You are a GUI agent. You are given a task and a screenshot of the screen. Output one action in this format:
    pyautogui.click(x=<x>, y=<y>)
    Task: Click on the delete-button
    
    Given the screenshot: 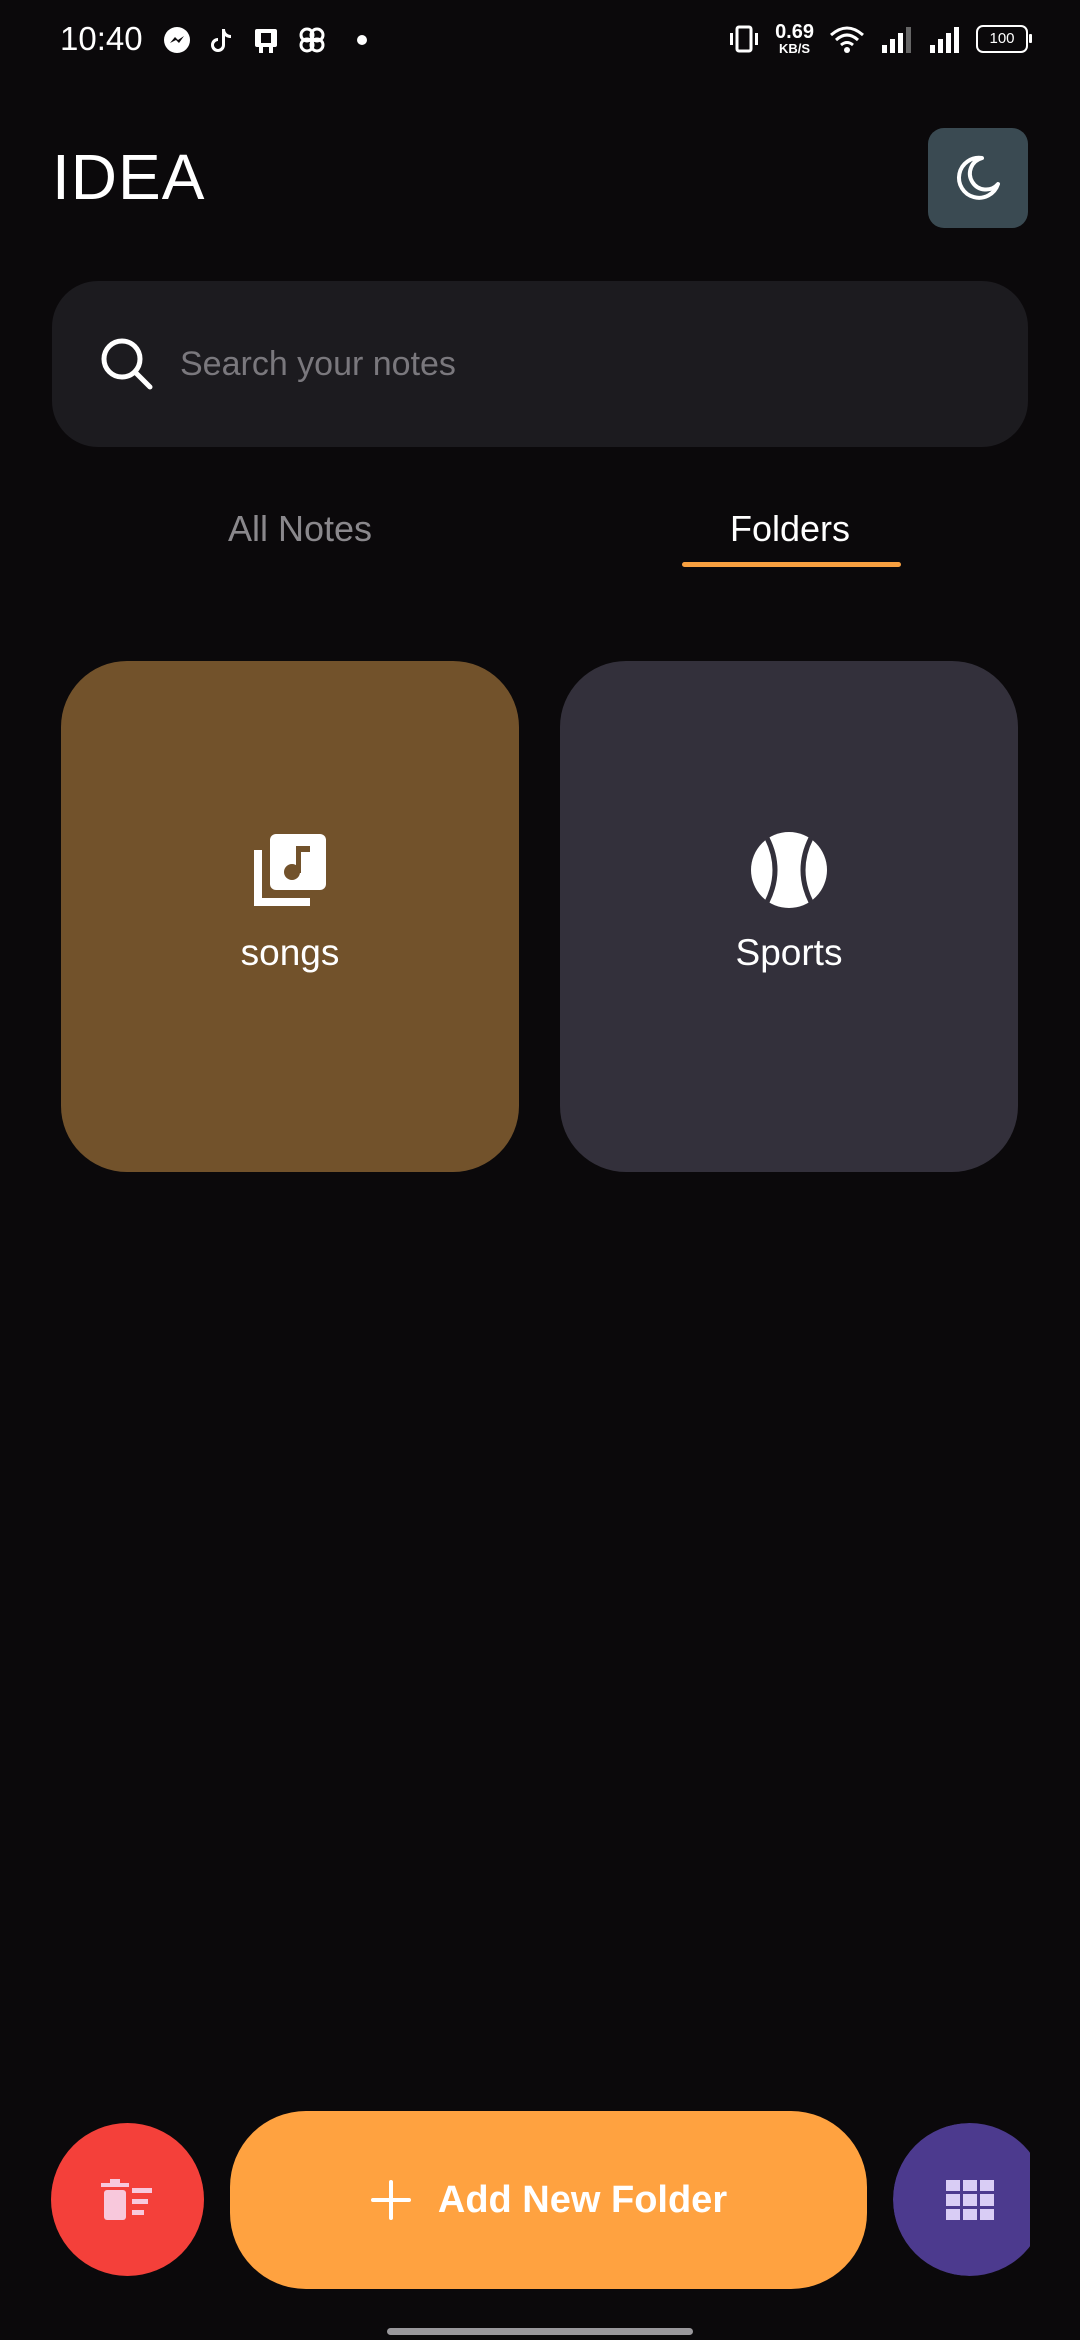 What is the action you would take?
    pyautogui.click(x=127, y=2199)
    